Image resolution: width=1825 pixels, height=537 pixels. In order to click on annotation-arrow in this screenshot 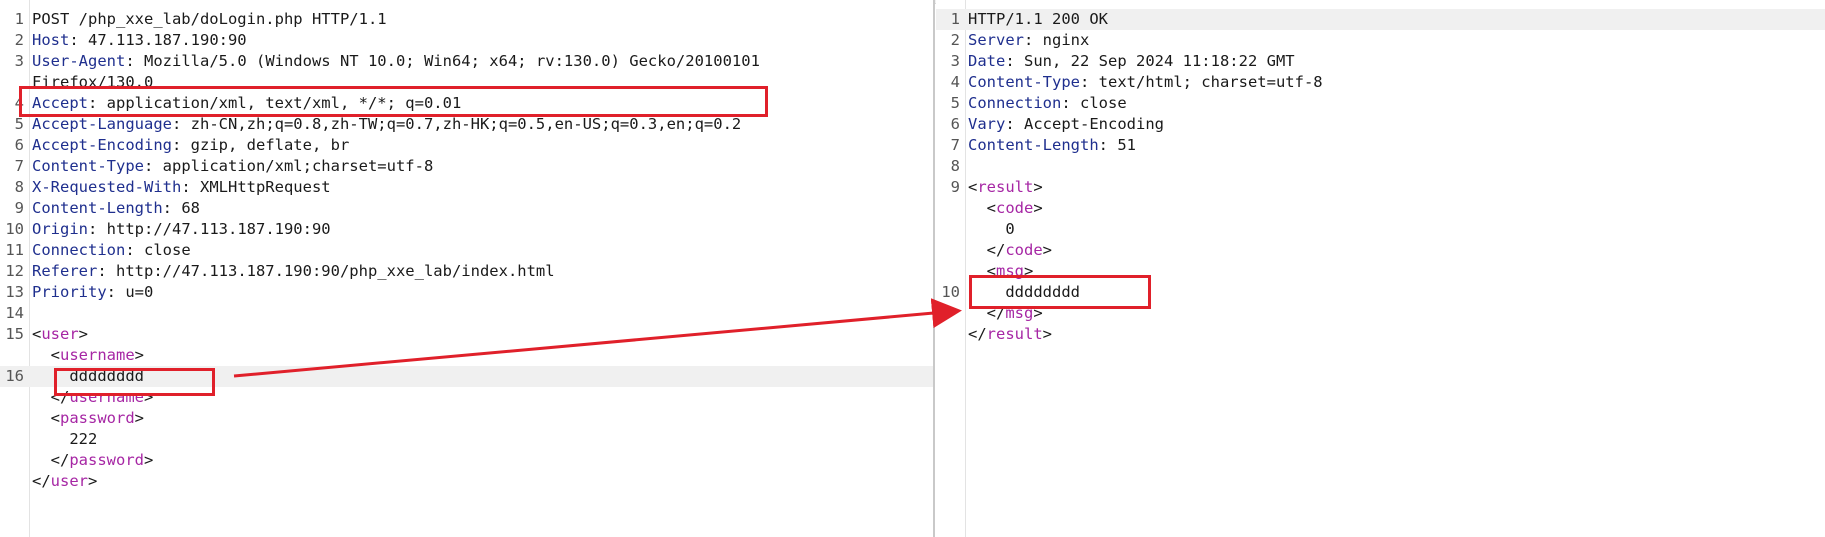, I will do `click(597, 338)`.